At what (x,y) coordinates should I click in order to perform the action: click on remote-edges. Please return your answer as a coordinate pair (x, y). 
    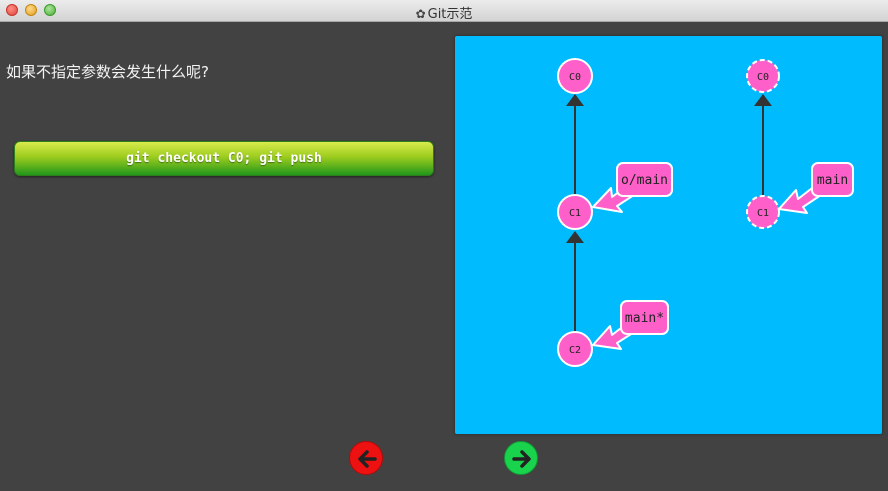
    Looking at the image, I should click on (763, 144).